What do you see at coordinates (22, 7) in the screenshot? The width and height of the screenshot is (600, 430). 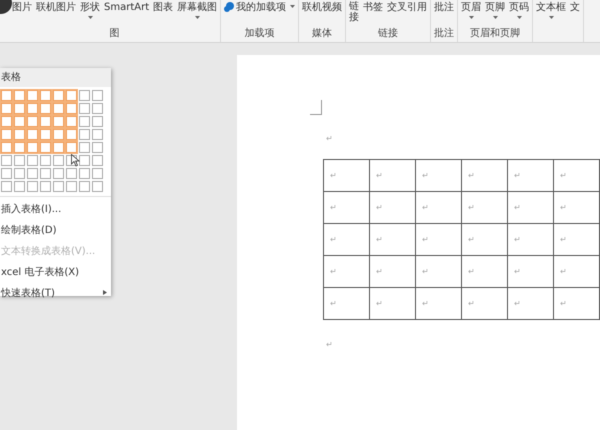 I see `ribbon-button: 图片` at bounding box center [22, 7].